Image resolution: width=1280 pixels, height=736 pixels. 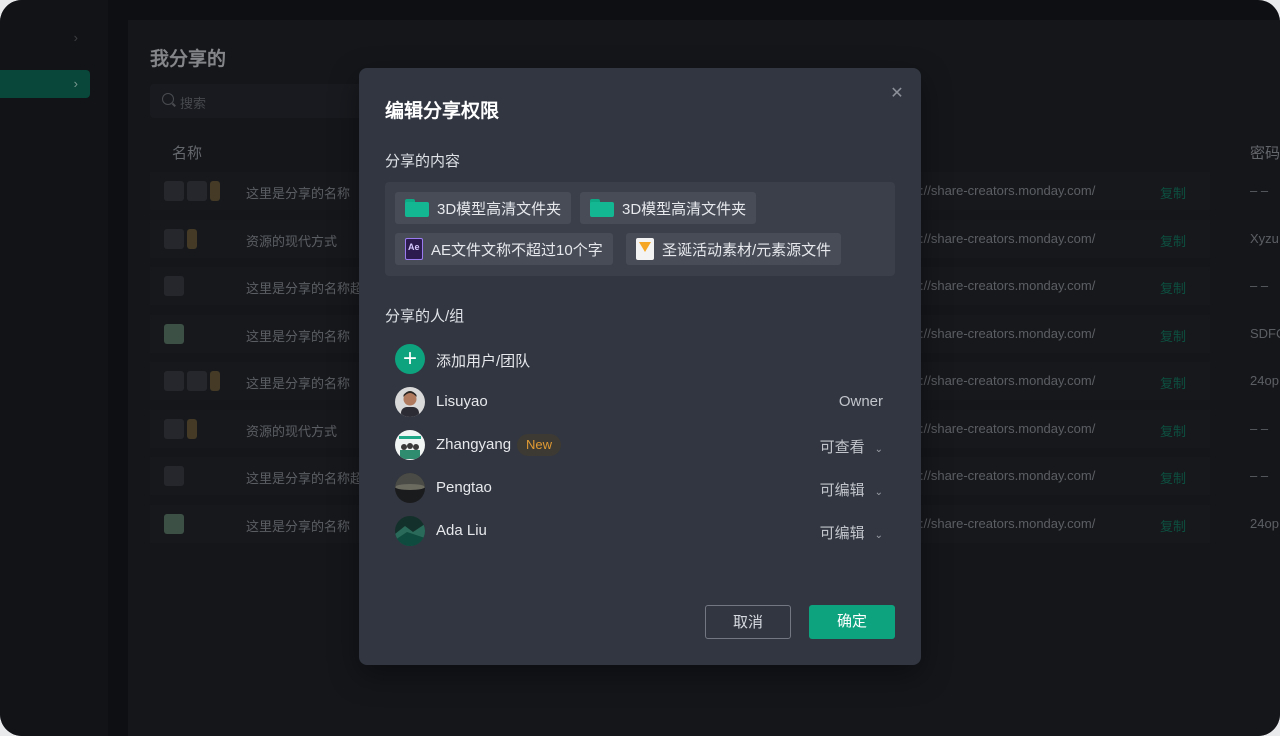 I want to click on person-row: Pengtao 可编辑 ⌄, so click(x=645, y=489).